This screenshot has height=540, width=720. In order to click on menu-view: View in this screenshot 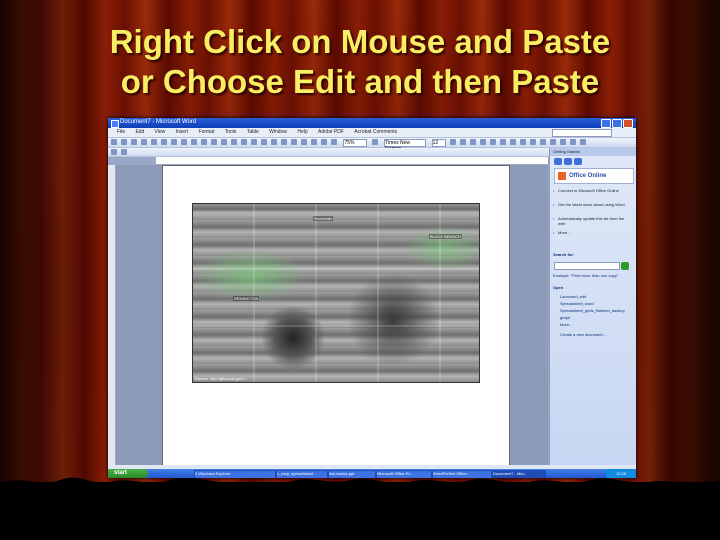, I will do `click(159, 132)`.